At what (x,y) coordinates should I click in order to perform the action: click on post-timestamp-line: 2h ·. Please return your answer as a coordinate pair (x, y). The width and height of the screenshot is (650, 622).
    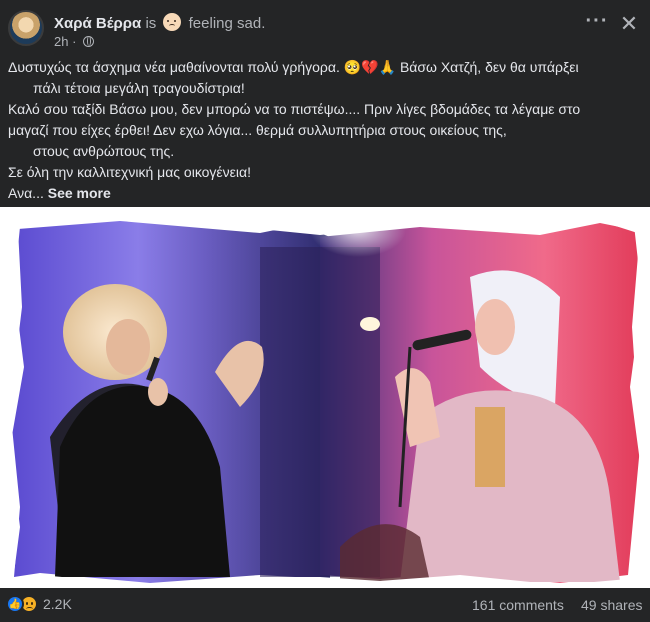
    Looking at the image, I should click on (74, 41).